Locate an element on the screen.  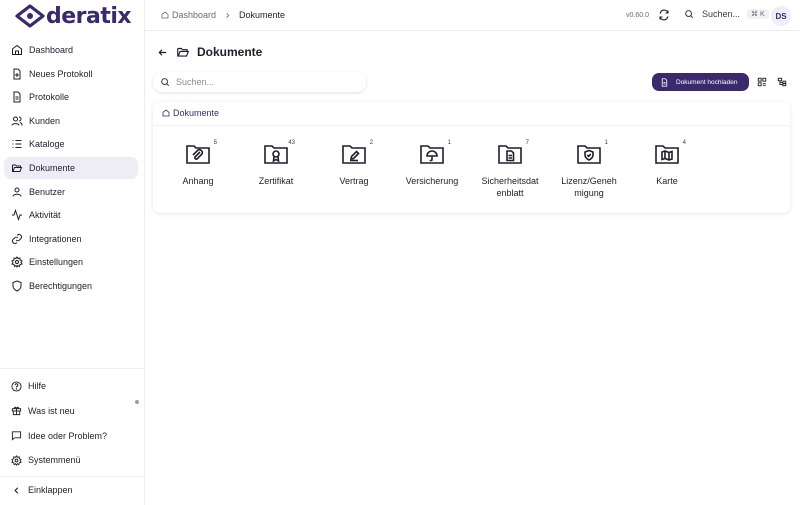
upload-label: Dokument hochladen is located at coordinates (707, 82).